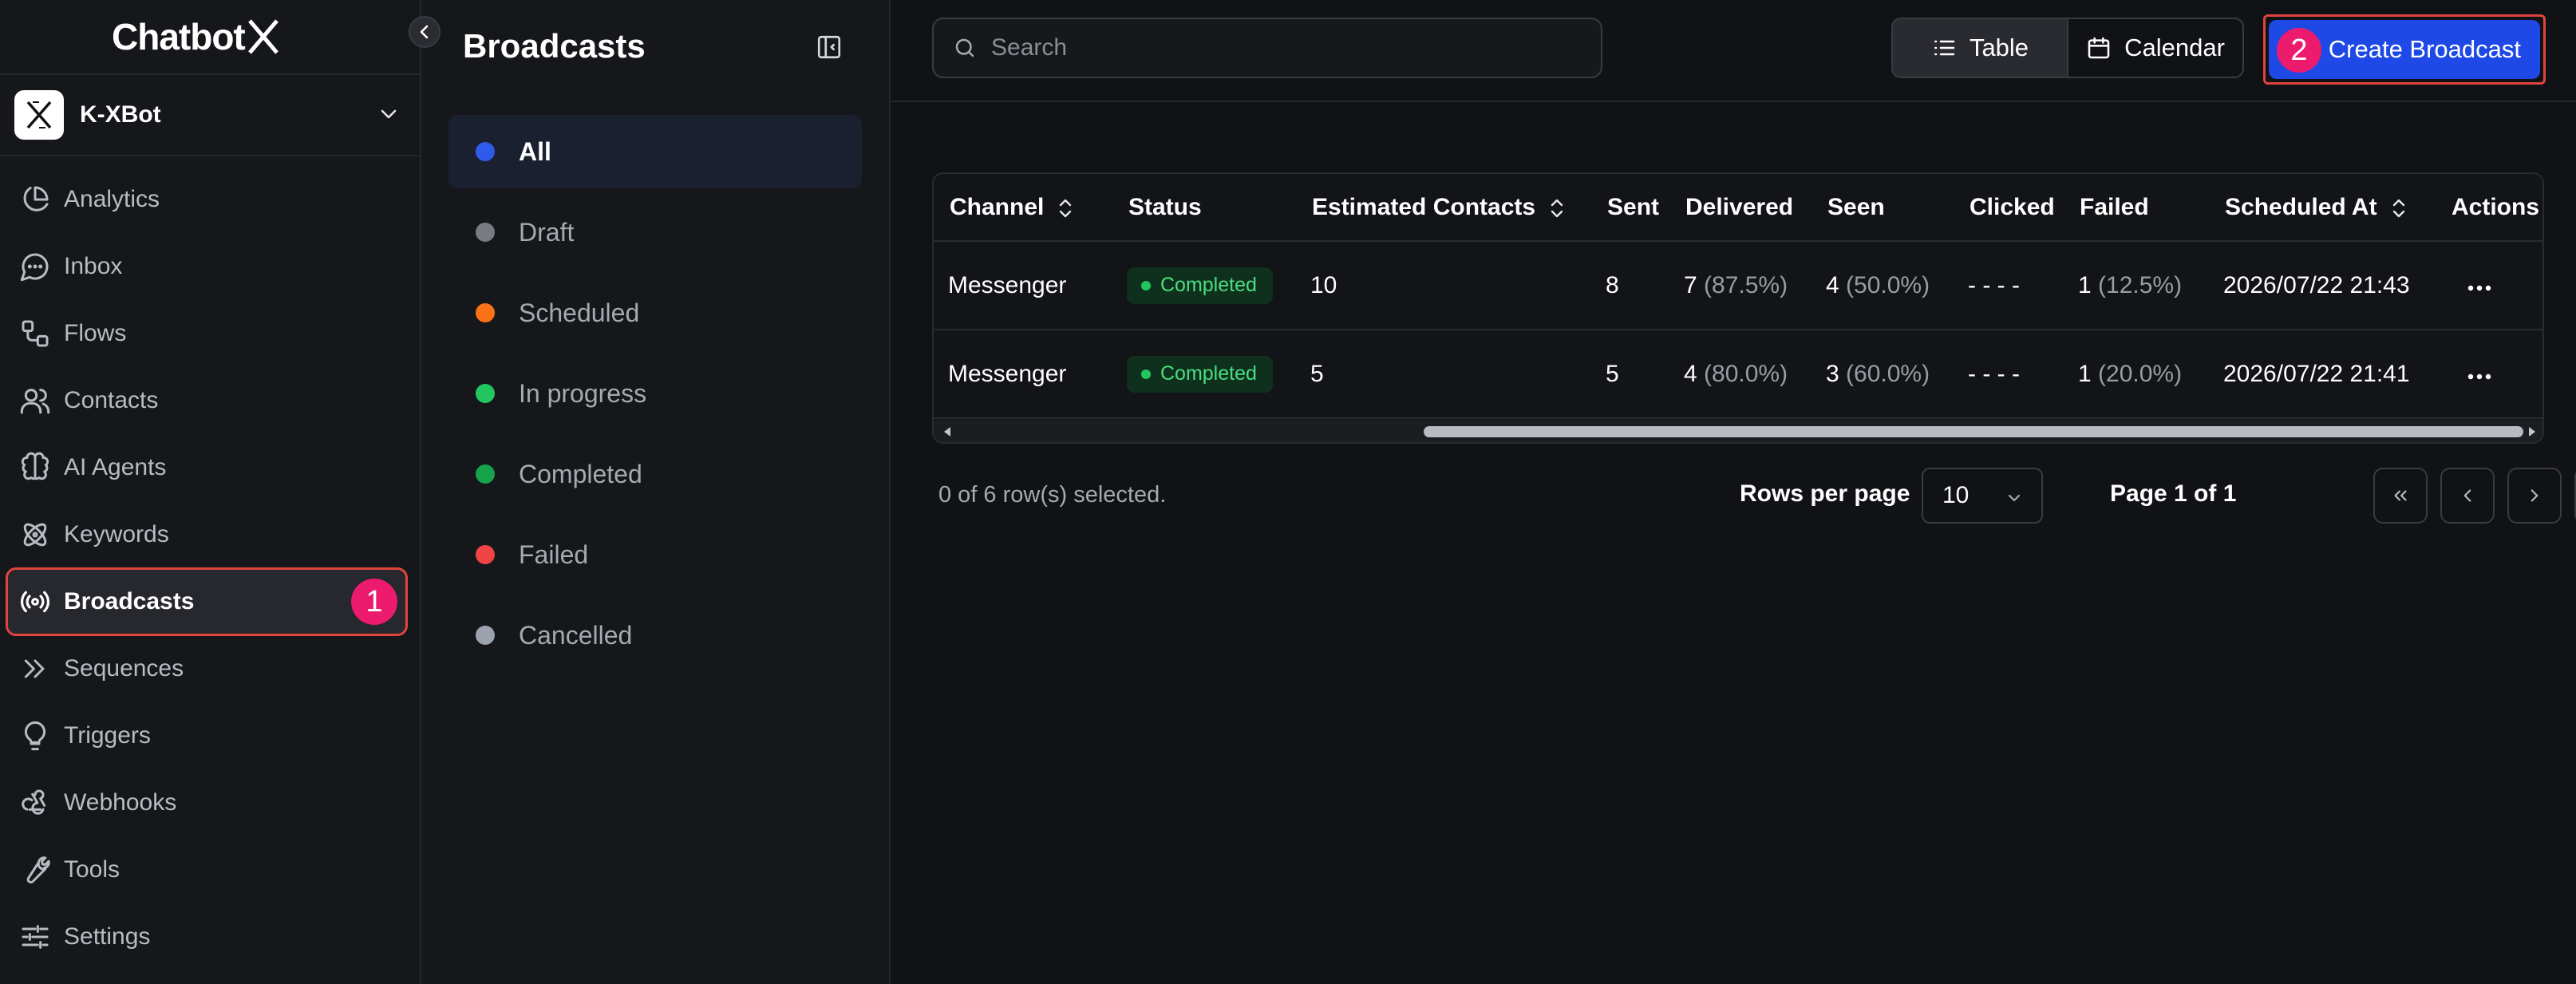 This screenshot has width=2576, height=984. I want to click on collapse-sidebar-button, so click(425, 32).